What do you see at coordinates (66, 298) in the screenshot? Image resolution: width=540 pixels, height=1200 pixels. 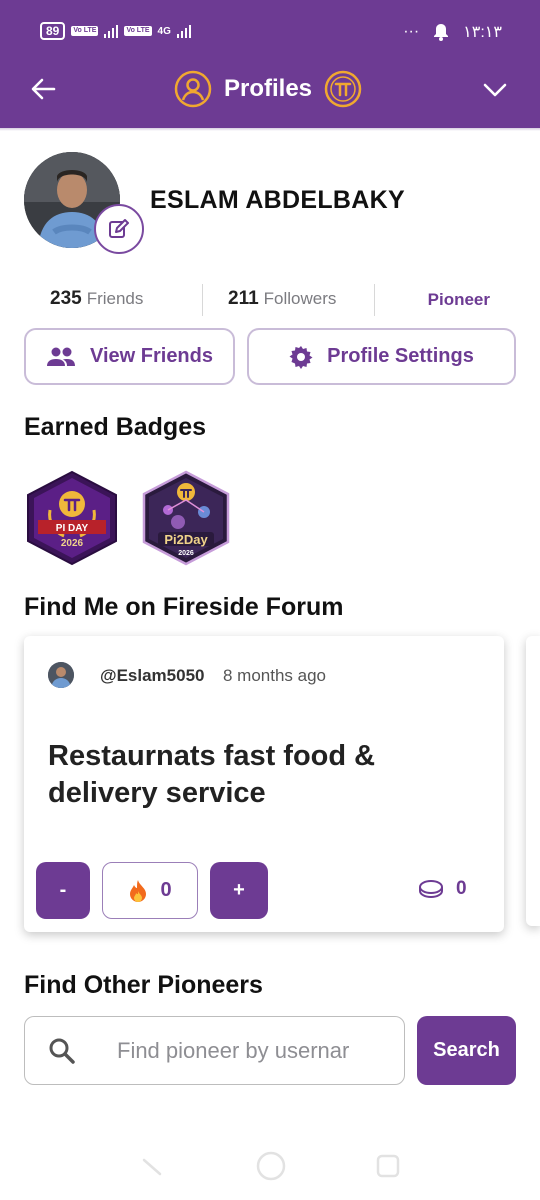 I see `friends-count: 235` at bounding box center [66, 298].